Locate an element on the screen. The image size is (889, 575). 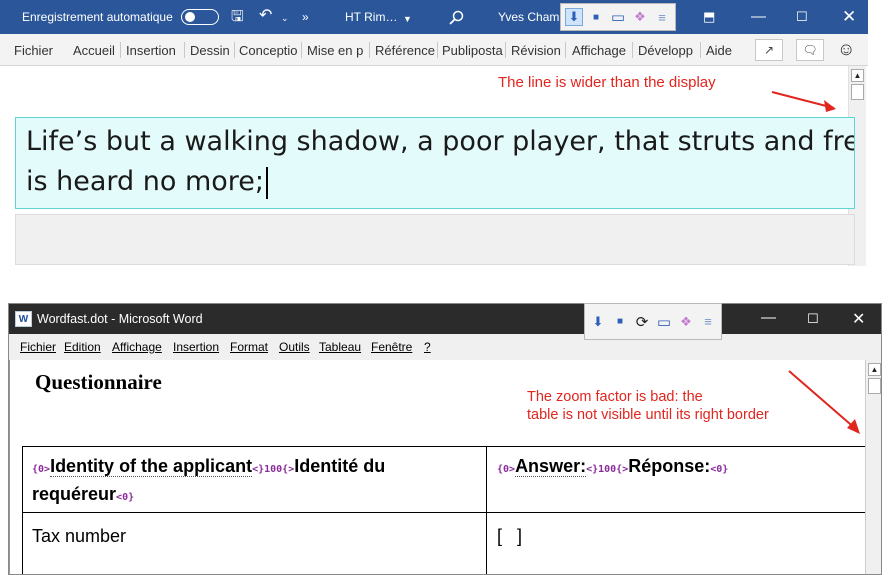
table-border-mid is located at coordinates (444, 512).